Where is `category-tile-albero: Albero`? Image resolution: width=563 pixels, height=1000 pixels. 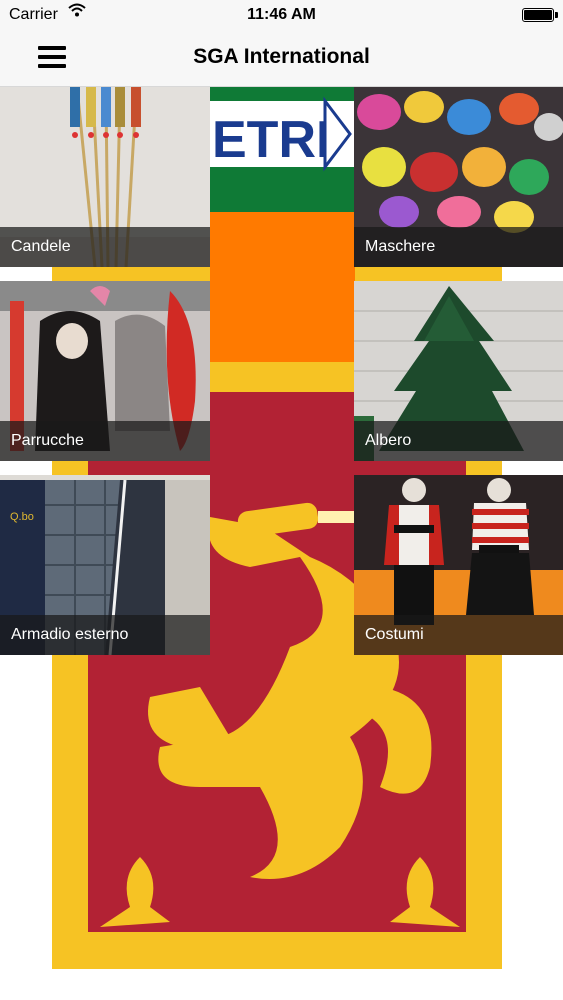
category-tile-albero: Albero is located at coordinates (458, 371).